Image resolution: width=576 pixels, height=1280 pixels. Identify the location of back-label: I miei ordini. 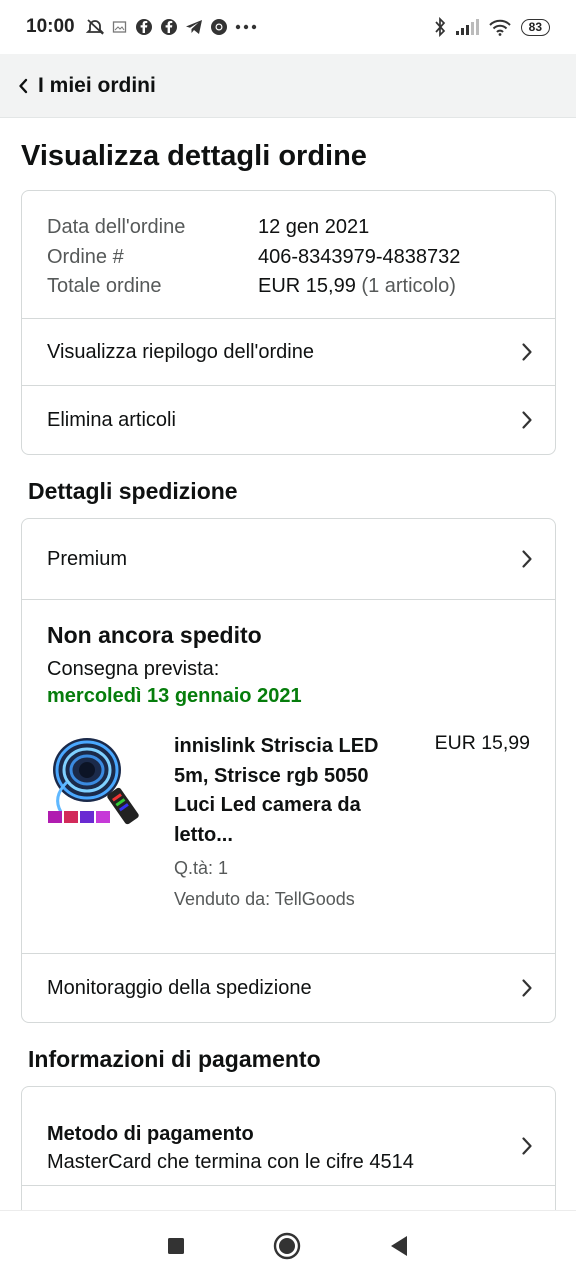
(97, 85).